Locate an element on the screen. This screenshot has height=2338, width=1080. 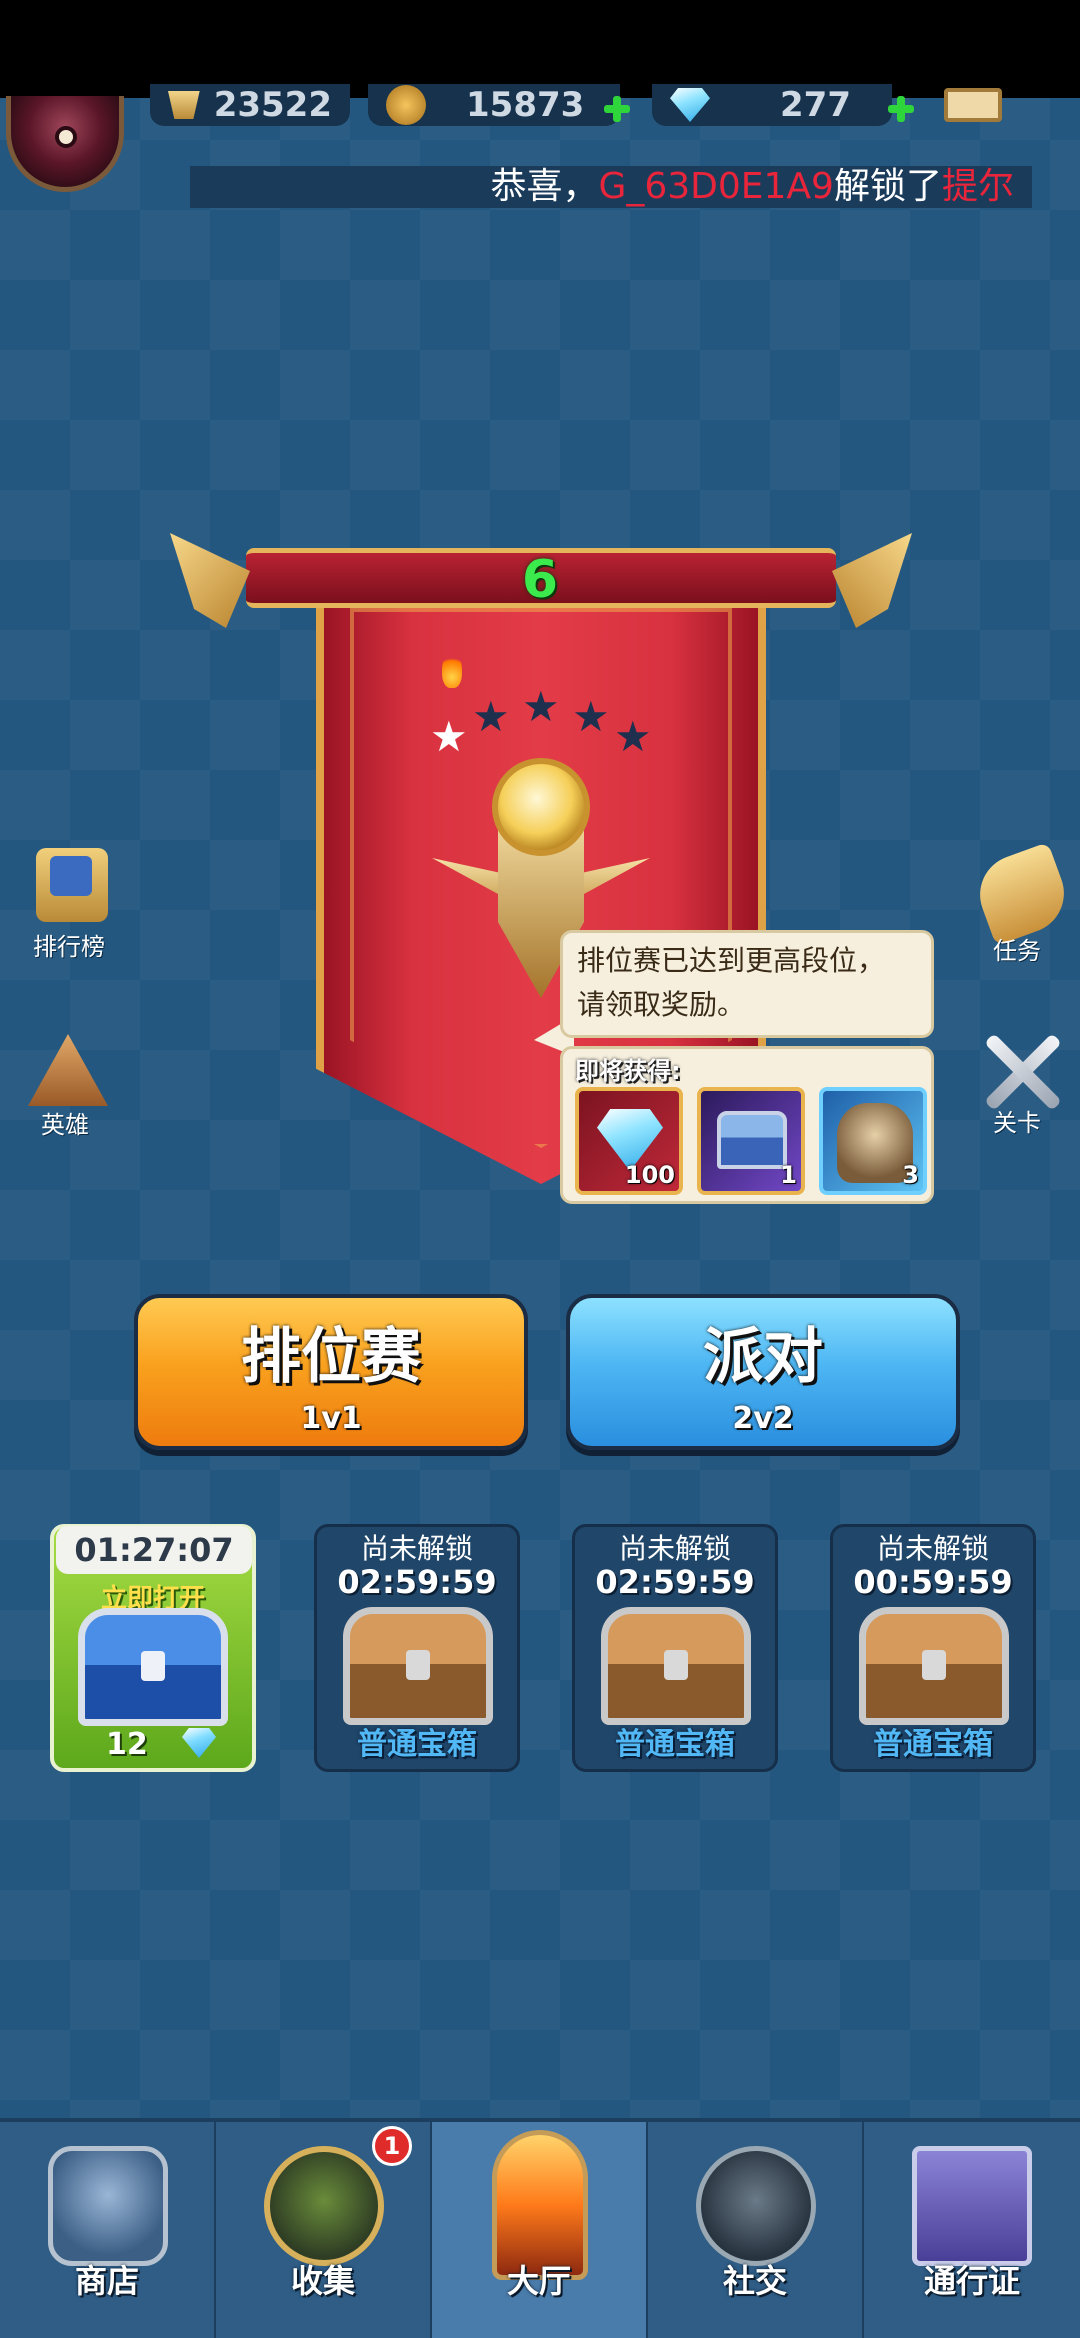
party-title: 派对 is located at coordinates (763, 1357).